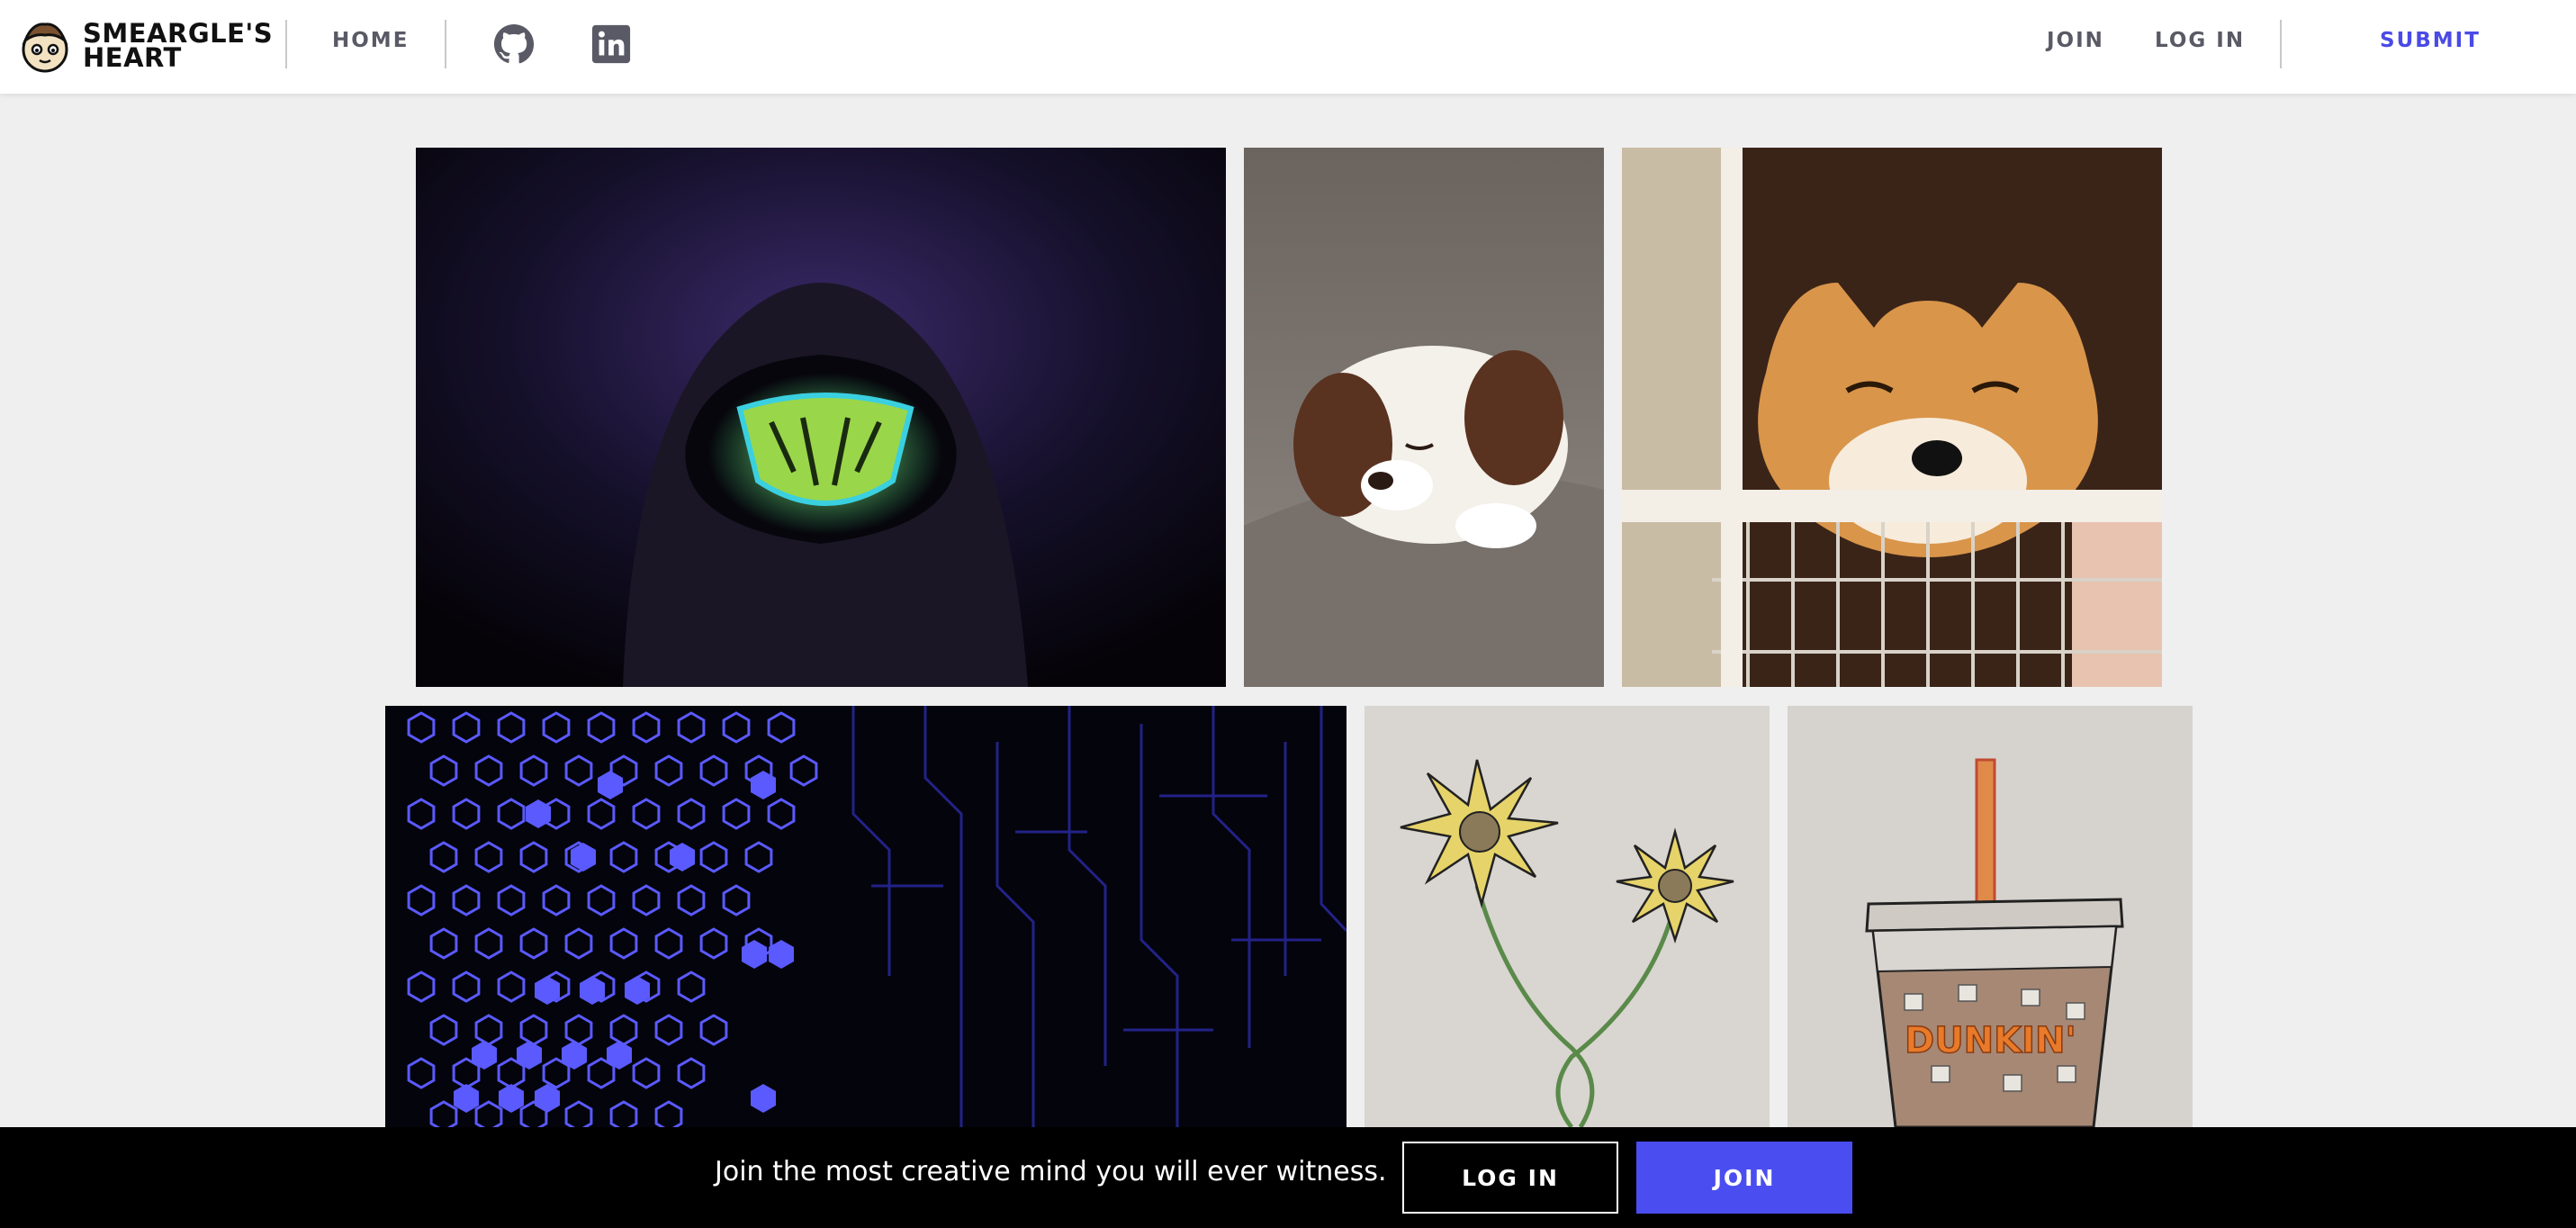  What do you see at coordinates (45, 48) in the screenshot?
I see `smeargle-logo-icon` at bounding box center [45, 48].